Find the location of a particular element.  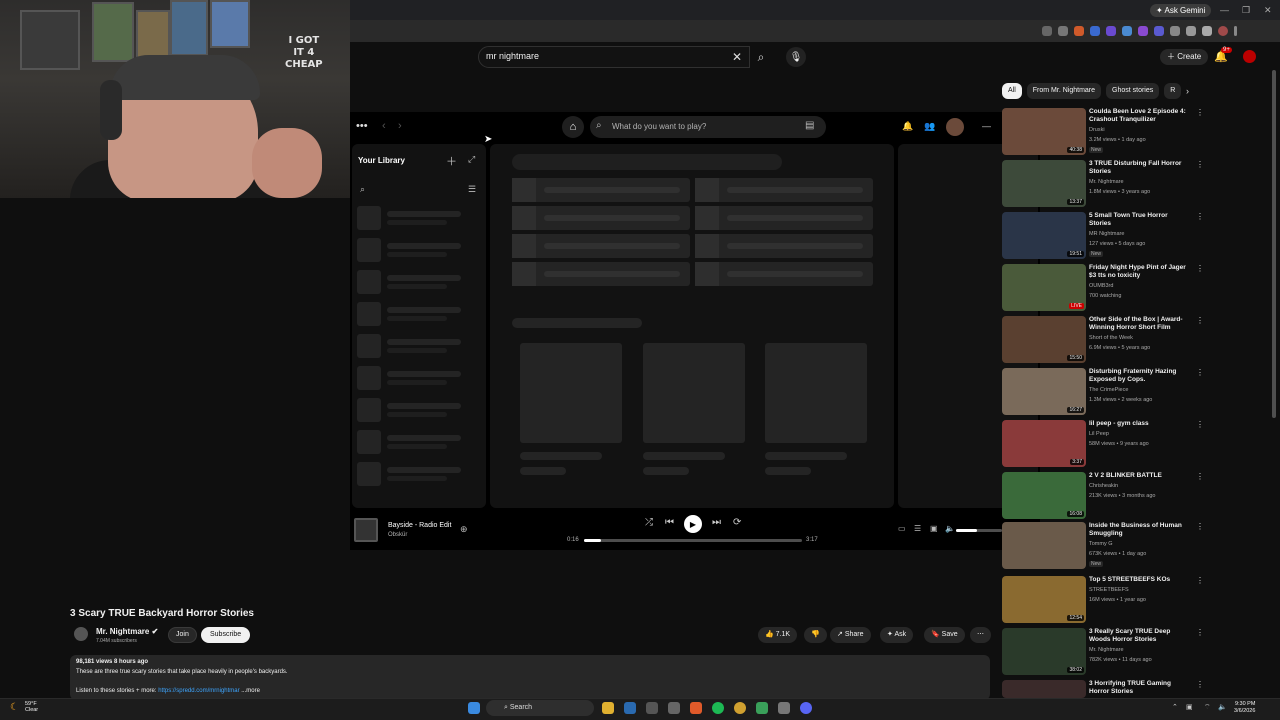

weather-moon-icon: ☾ is located at coordinates (14, 707).